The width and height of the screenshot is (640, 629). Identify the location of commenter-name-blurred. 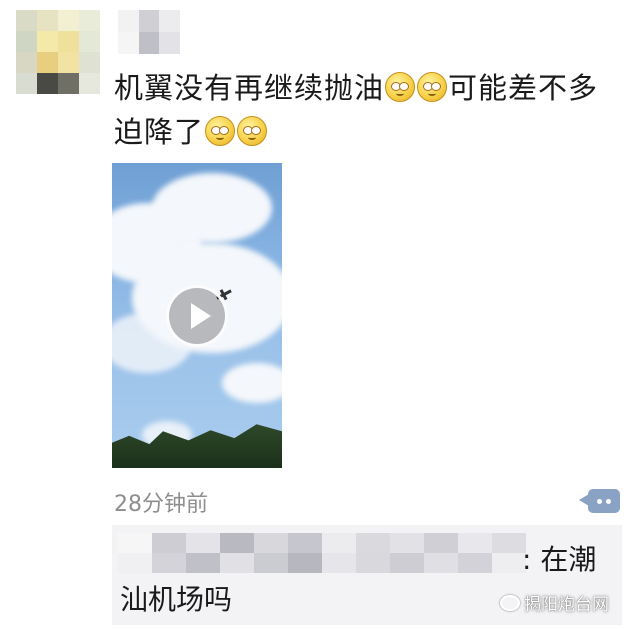
(322, 553).